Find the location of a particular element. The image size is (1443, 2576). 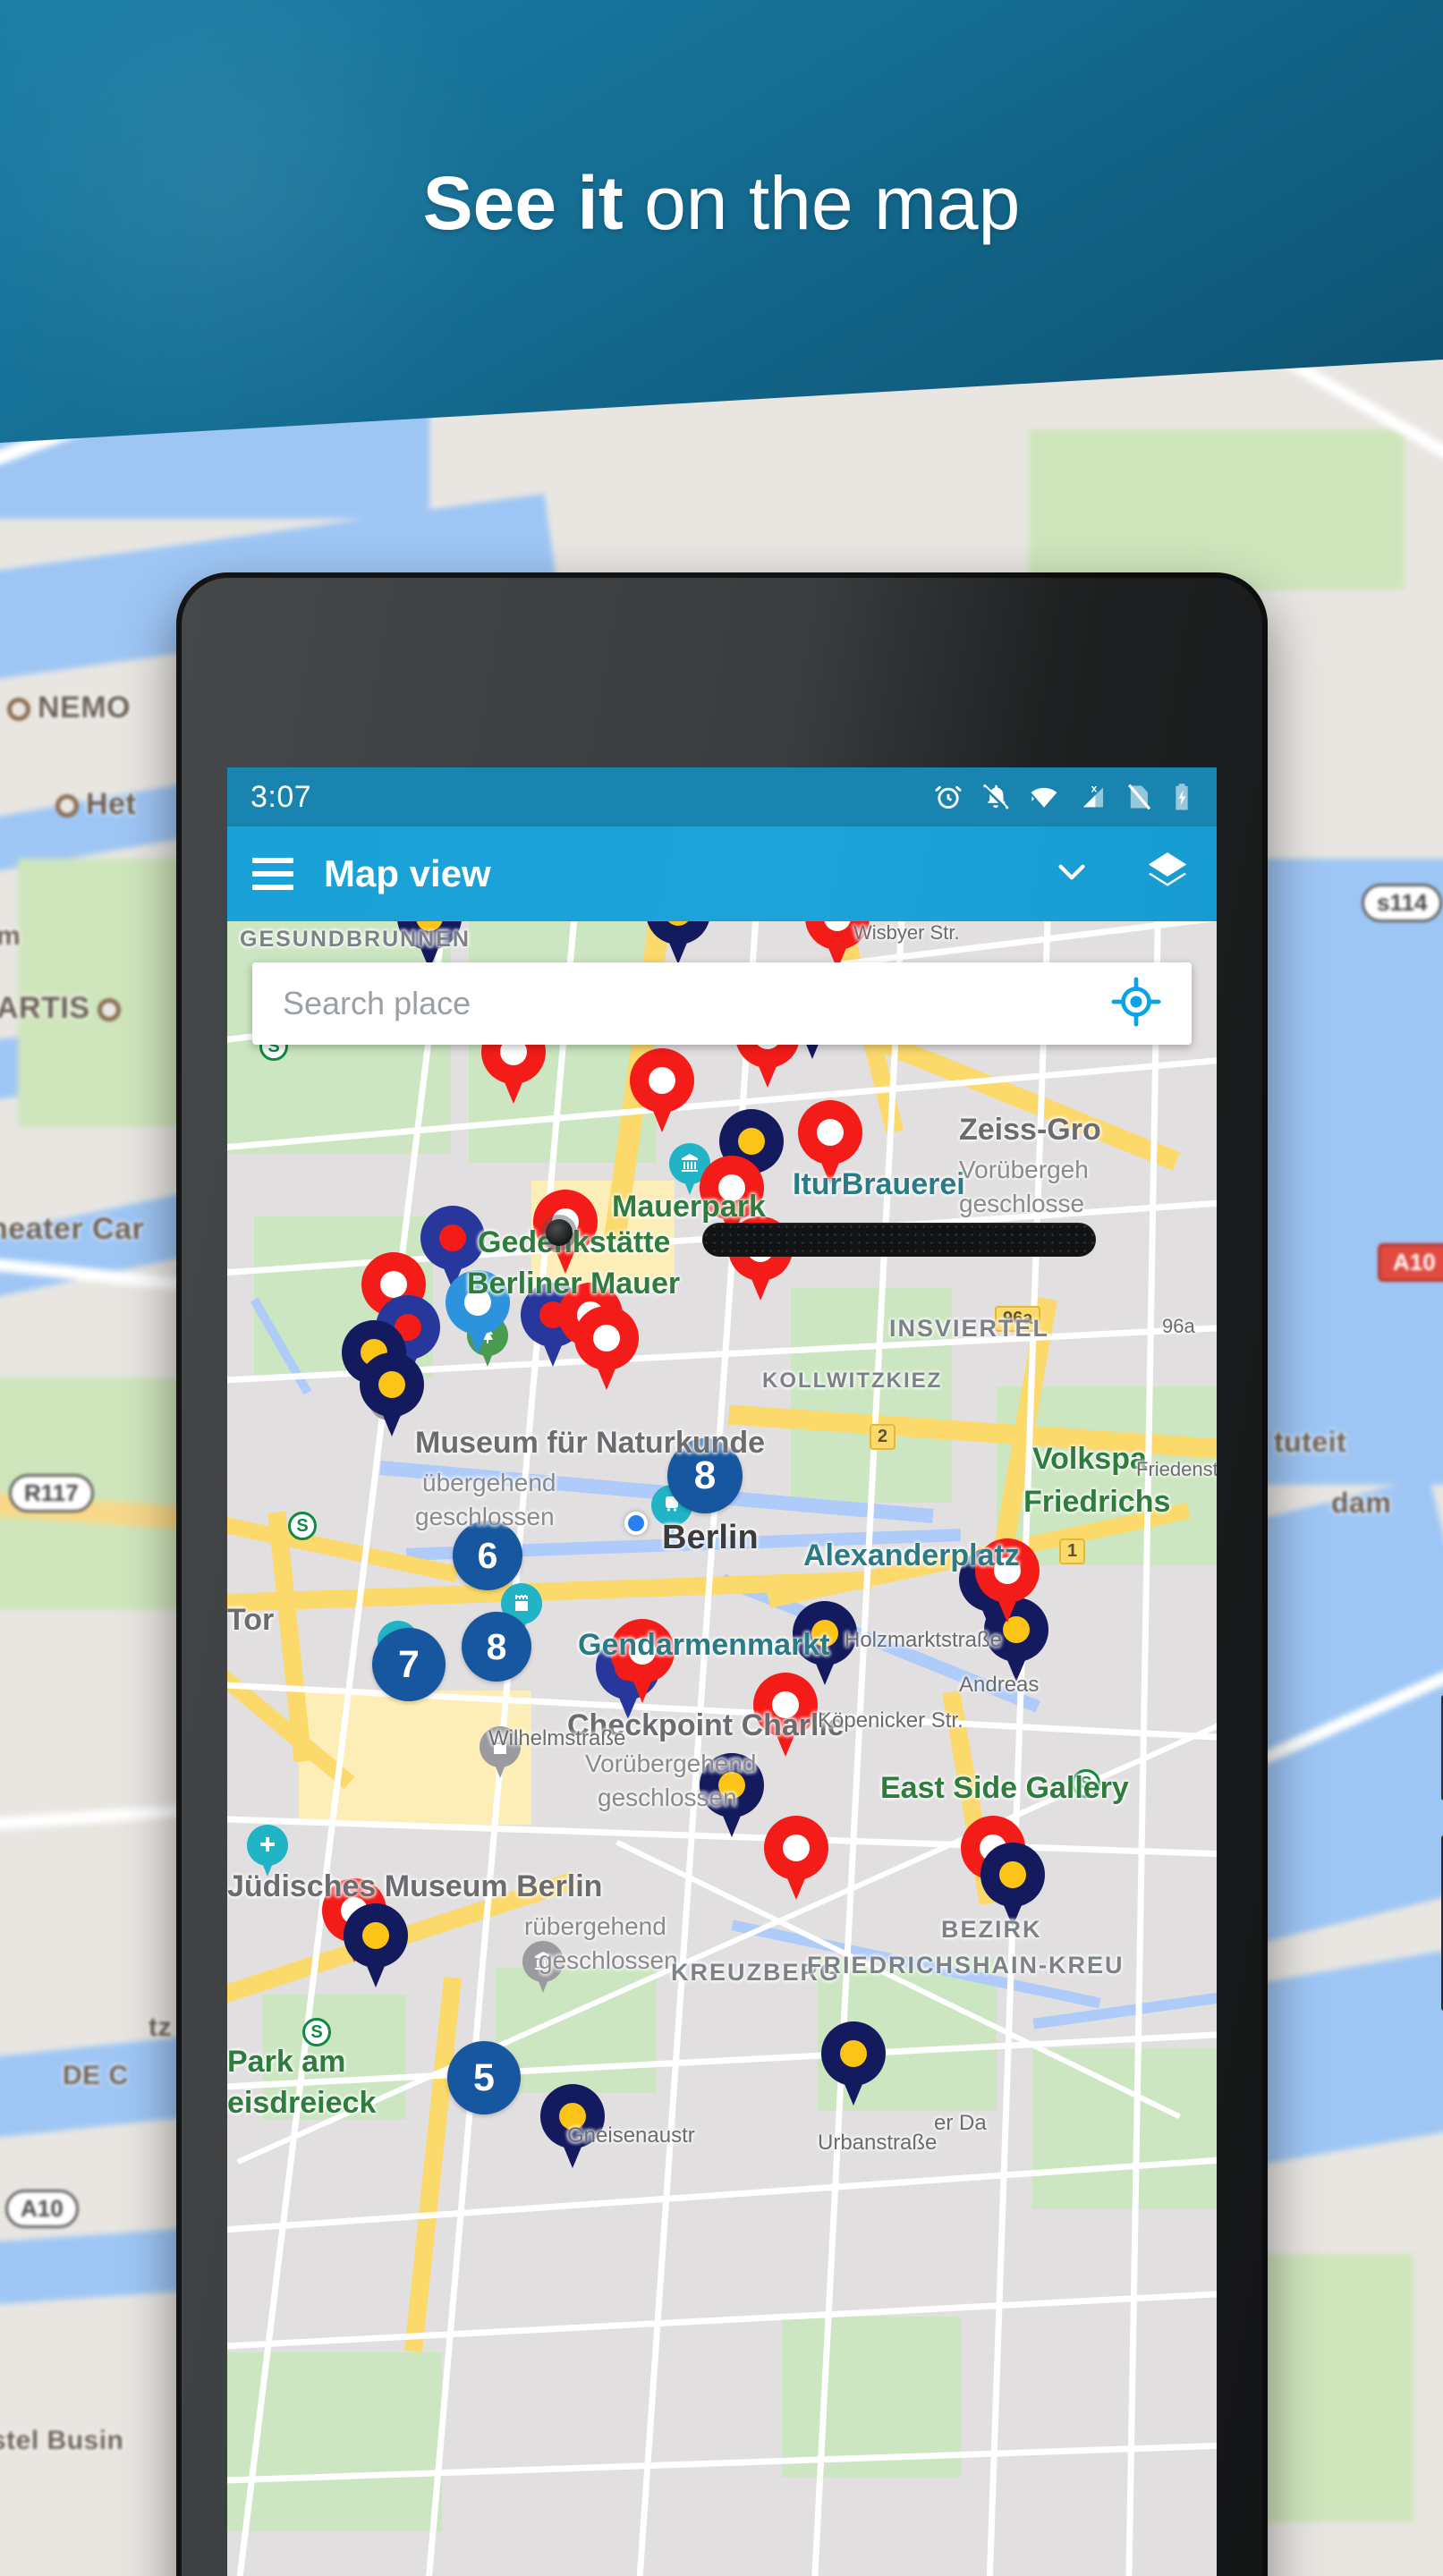

map-label: KOLLWITZKIEZ is located at coordinates (853, 1380).